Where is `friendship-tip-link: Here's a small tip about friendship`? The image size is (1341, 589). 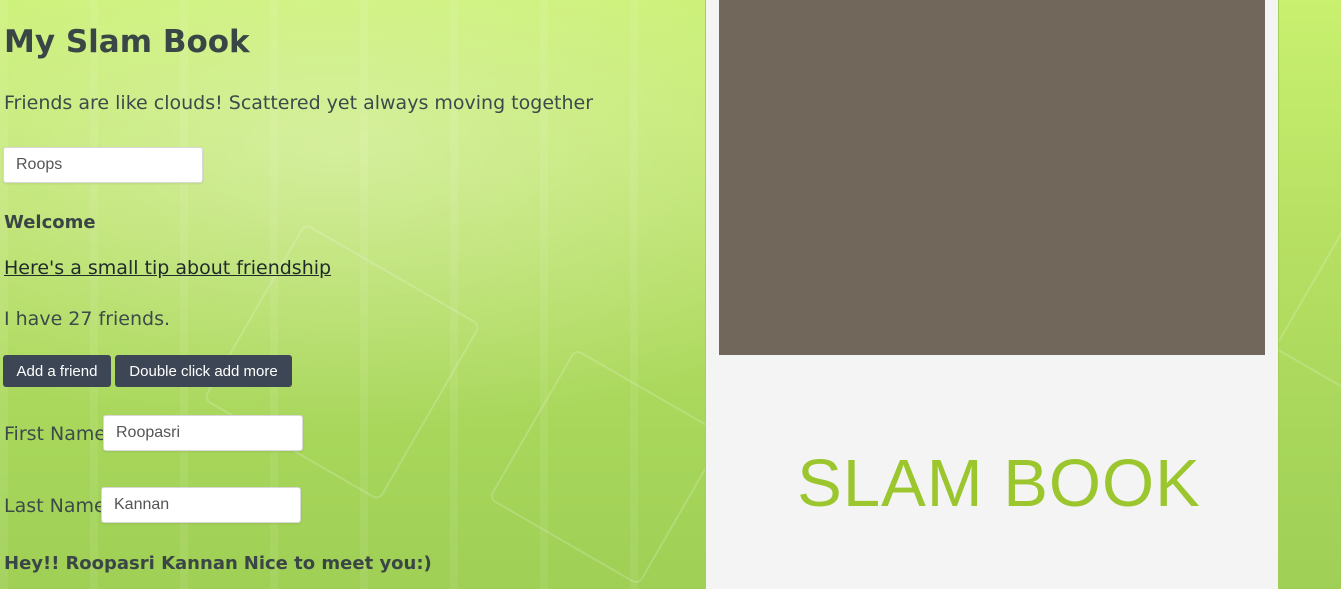
friendship-tip-link: Here's a small tip about friendship is located at coordinates (167, 268).